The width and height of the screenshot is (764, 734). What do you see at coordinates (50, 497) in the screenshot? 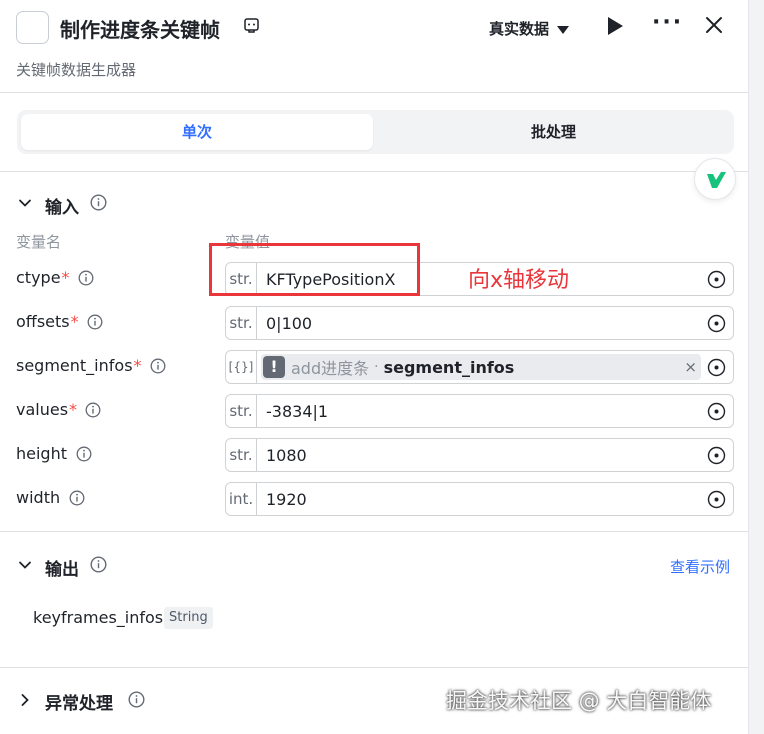
I see `param-label-width: width` at bounding box center [50, 497].